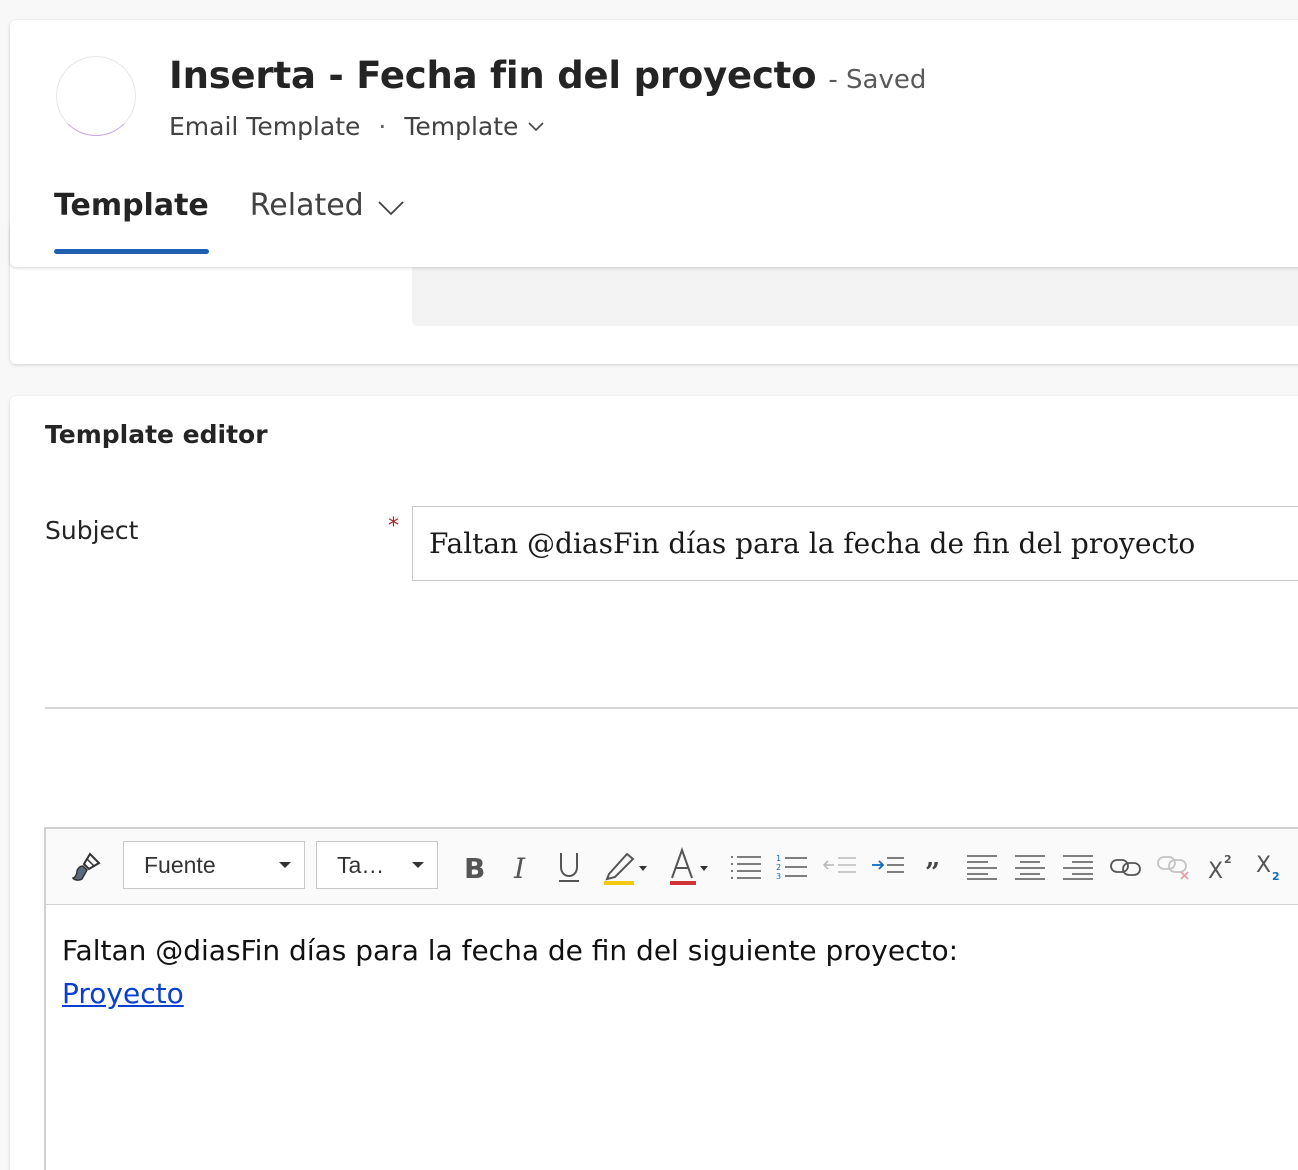 Image resolution: width=1298 pixels, height=1170 pixels. I want to click on svg-text: 1, so click(778, 858).